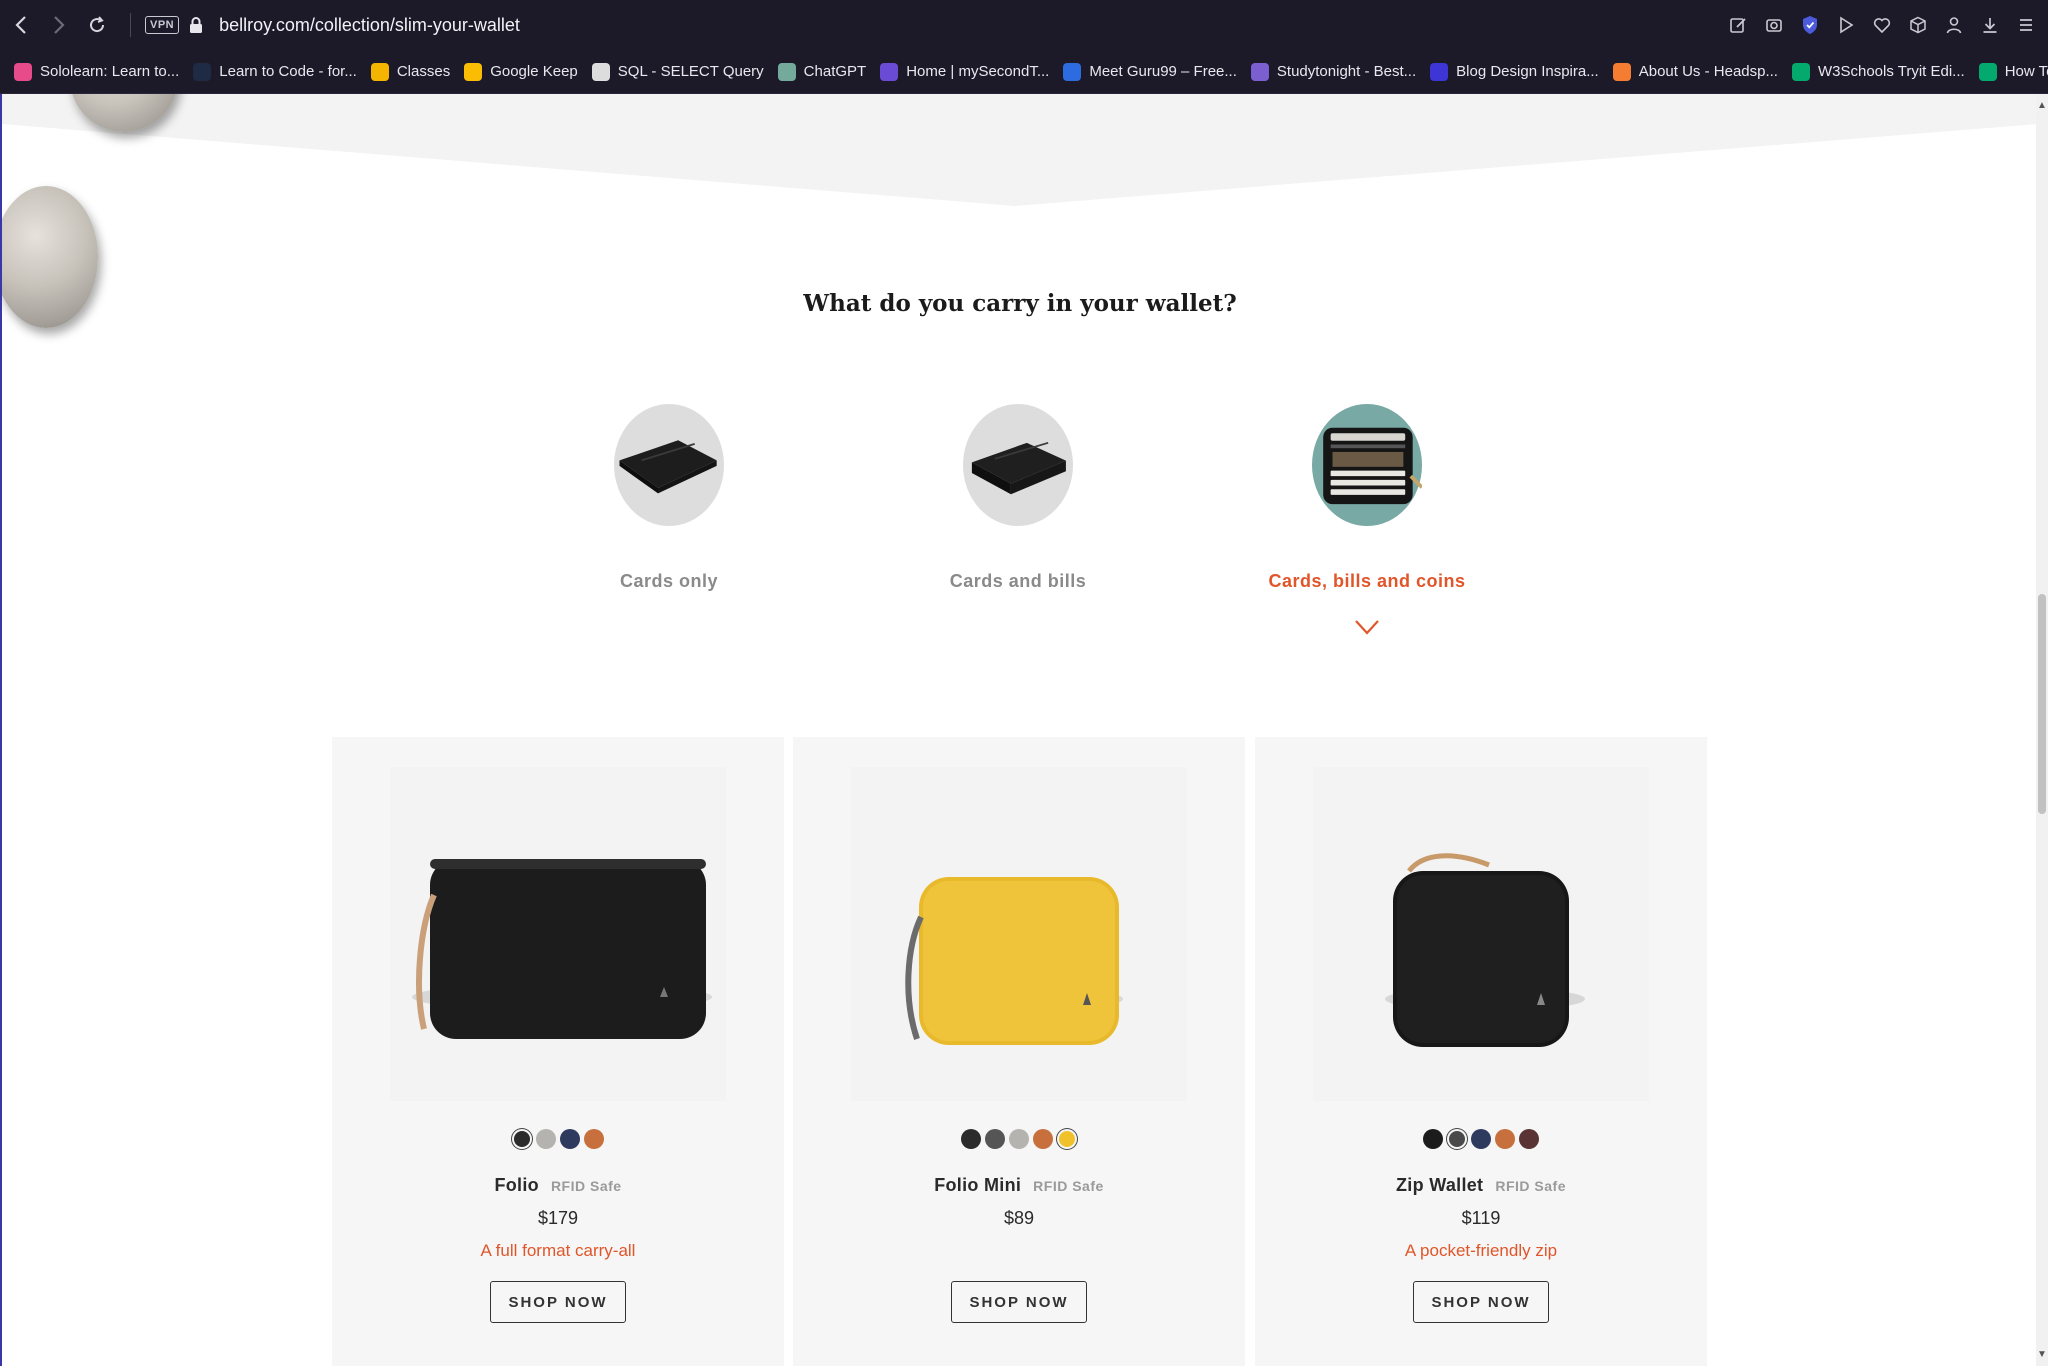  Describe the element at coordinates (558, 1218) in the screenshot. I see `product-price: $179` at that location.